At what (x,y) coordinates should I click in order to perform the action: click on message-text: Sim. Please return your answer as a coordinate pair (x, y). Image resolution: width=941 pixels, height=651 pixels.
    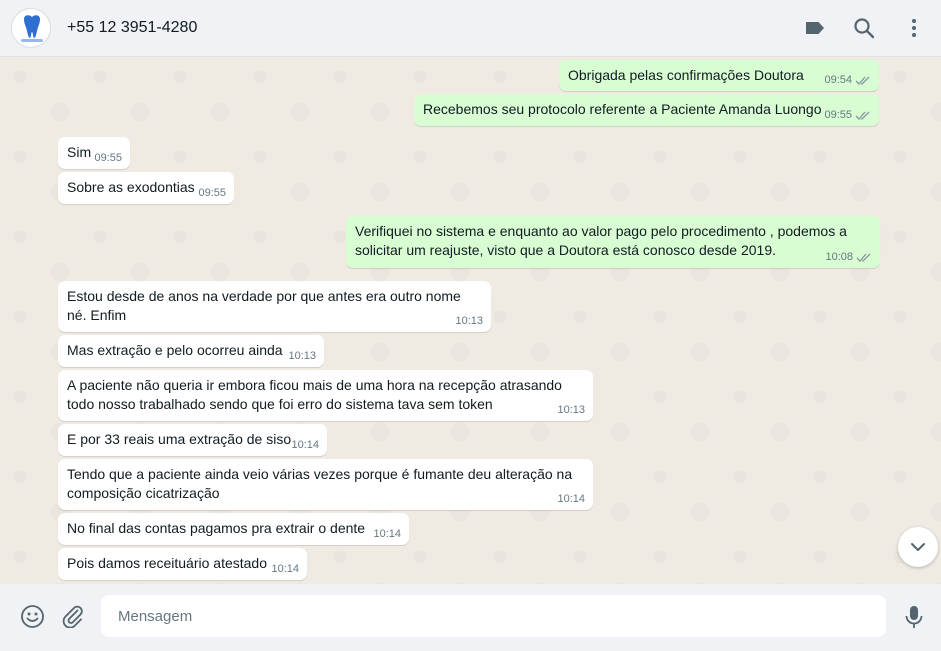
    Looking at the image, I should click on (79, 152).